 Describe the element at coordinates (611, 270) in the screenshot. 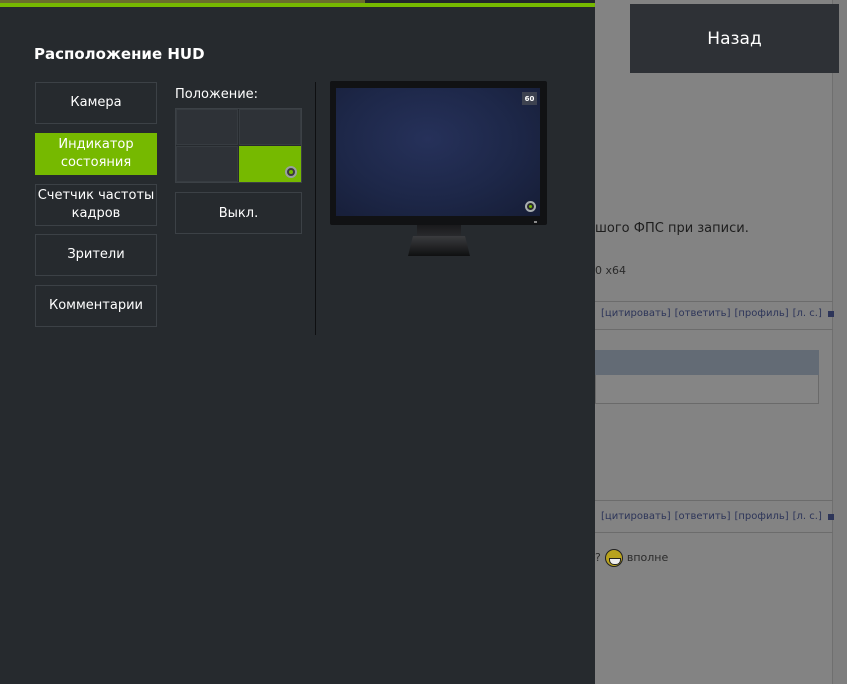

I see `background-text-line: 0 x64` at that location.